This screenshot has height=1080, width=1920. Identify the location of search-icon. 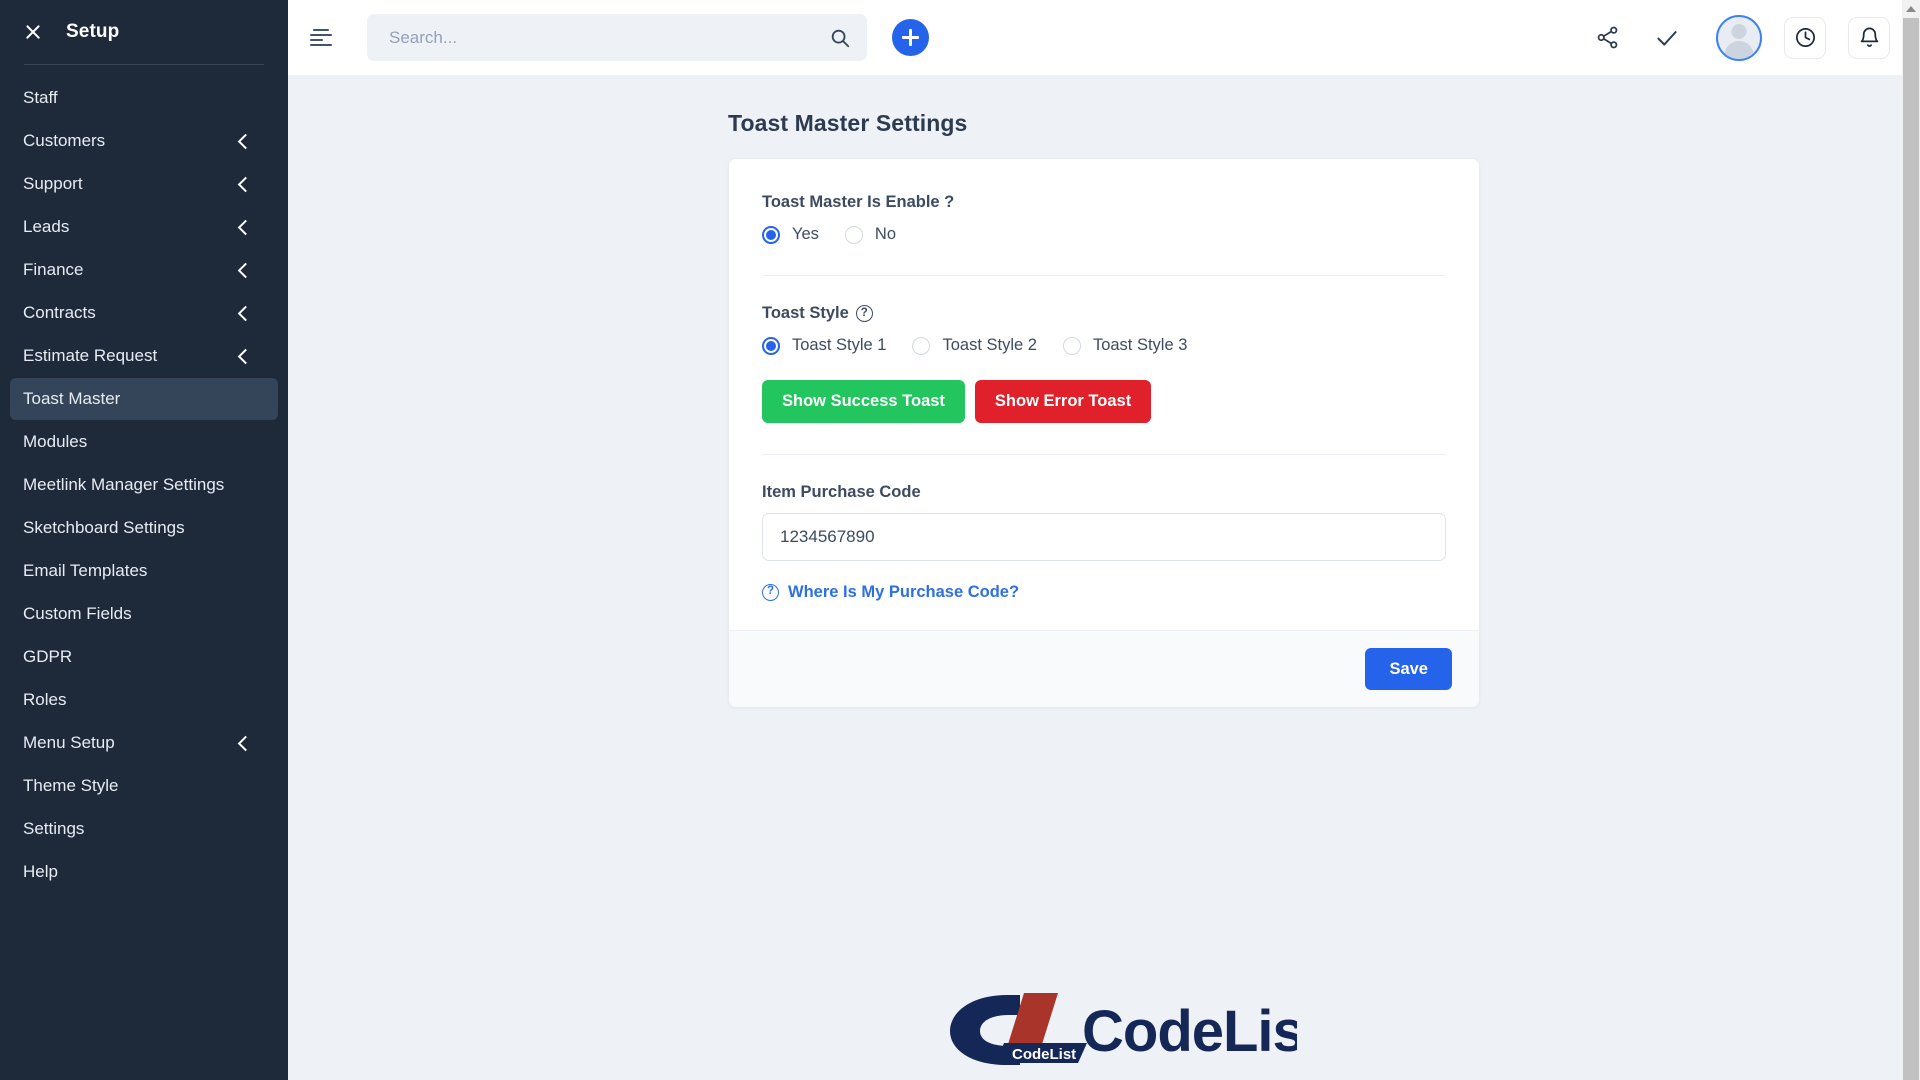
(840, 38).